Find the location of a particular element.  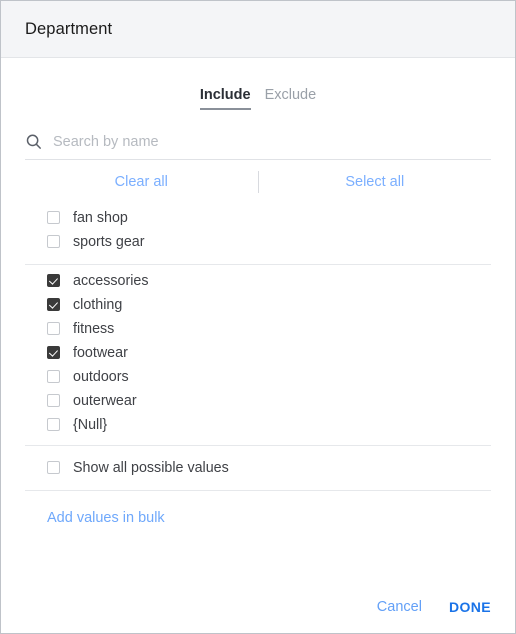

list-item: fitness is located at coordinates (258, 329).